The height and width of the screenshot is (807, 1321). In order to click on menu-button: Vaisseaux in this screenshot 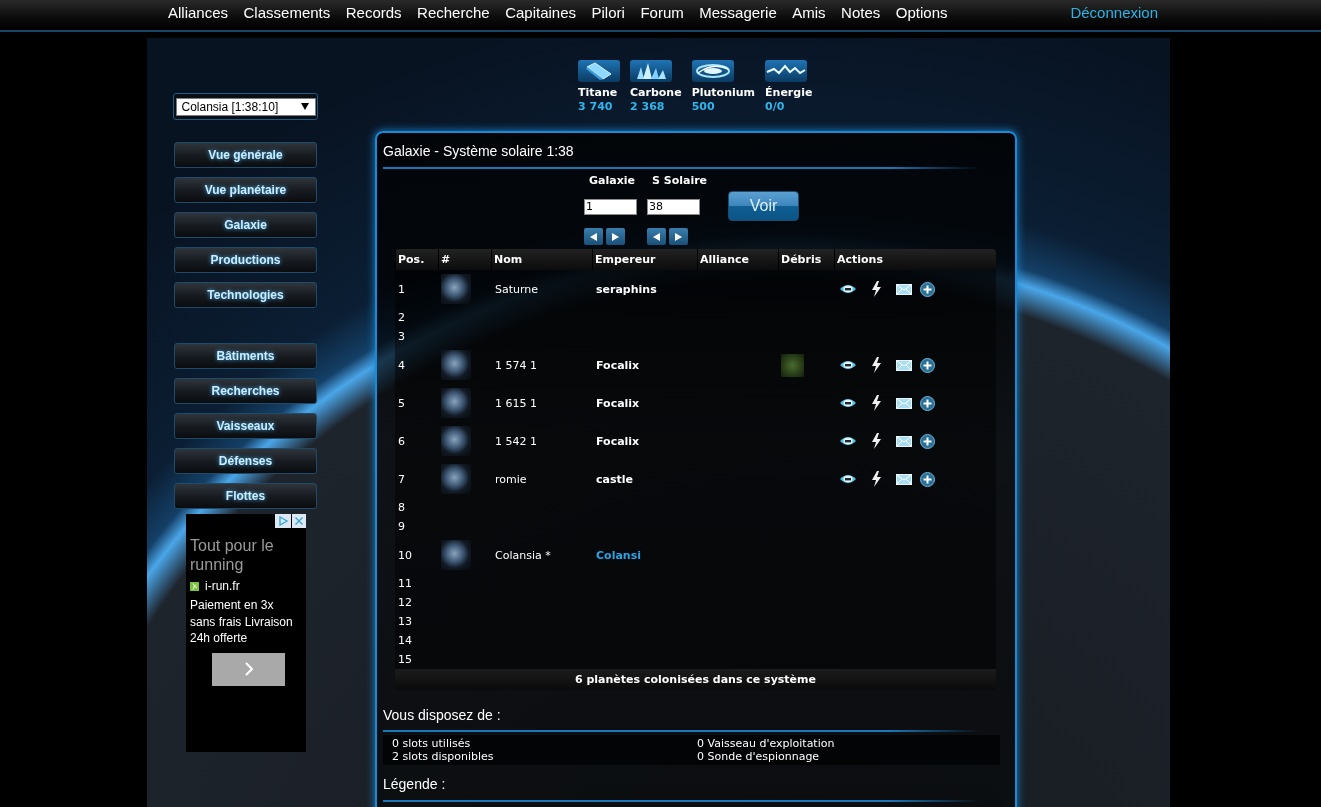, I will do `click(245, 426)`.